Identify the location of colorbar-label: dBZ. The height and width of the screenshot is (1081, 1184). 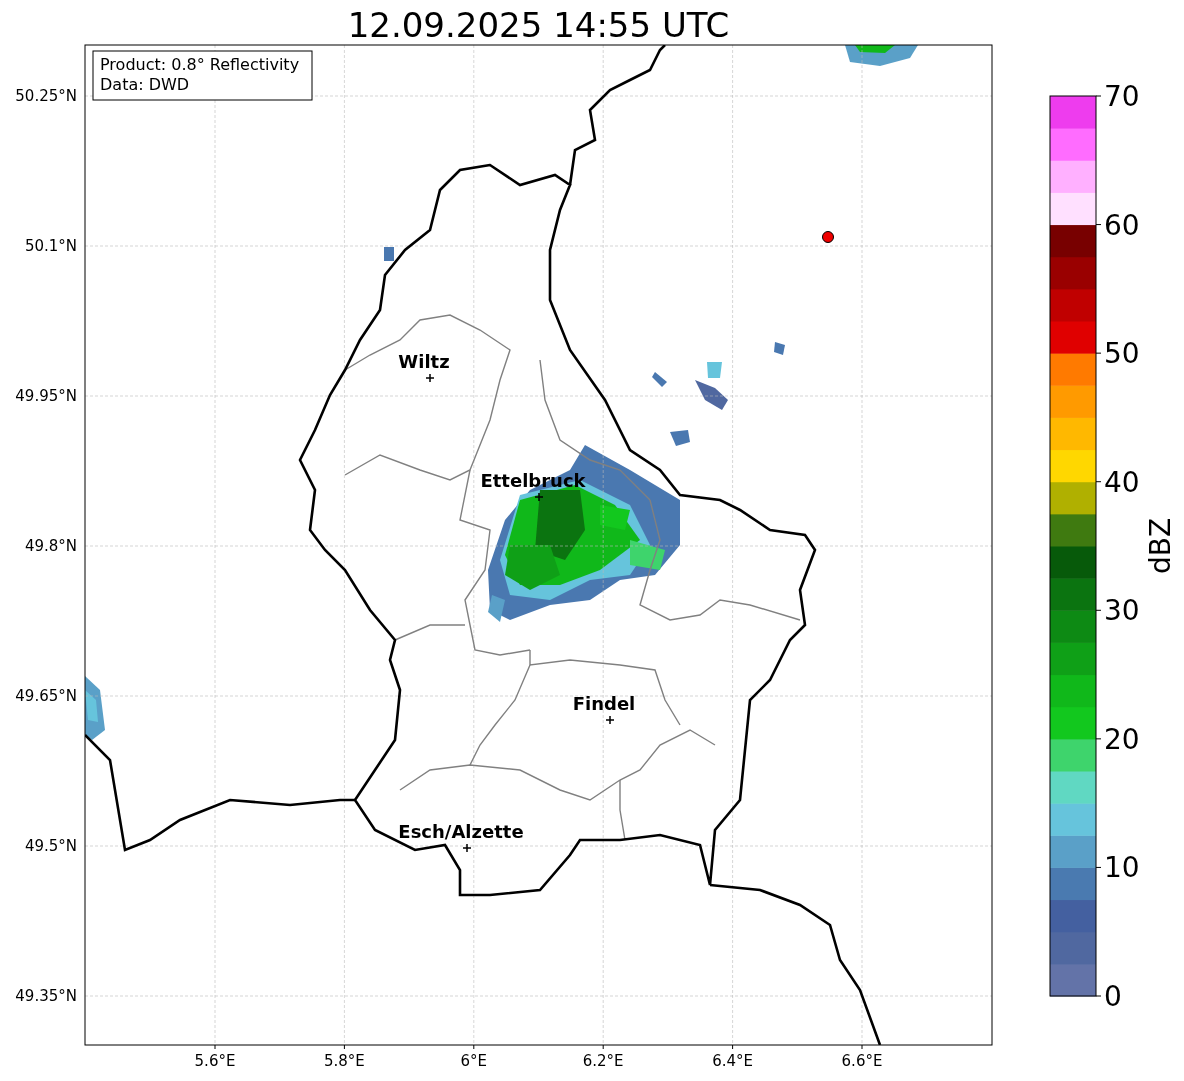
(1160, 546).